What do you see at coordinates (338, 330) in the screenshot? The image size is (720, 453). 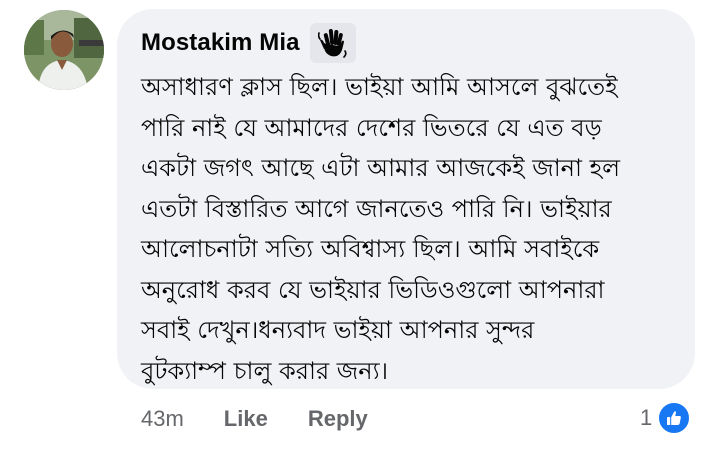 I see `comment-text-line: সবাই দেখুন।ধন্যবাদ ভাইয়া আপনার সুন্দর` at bounding box center [338, 330].